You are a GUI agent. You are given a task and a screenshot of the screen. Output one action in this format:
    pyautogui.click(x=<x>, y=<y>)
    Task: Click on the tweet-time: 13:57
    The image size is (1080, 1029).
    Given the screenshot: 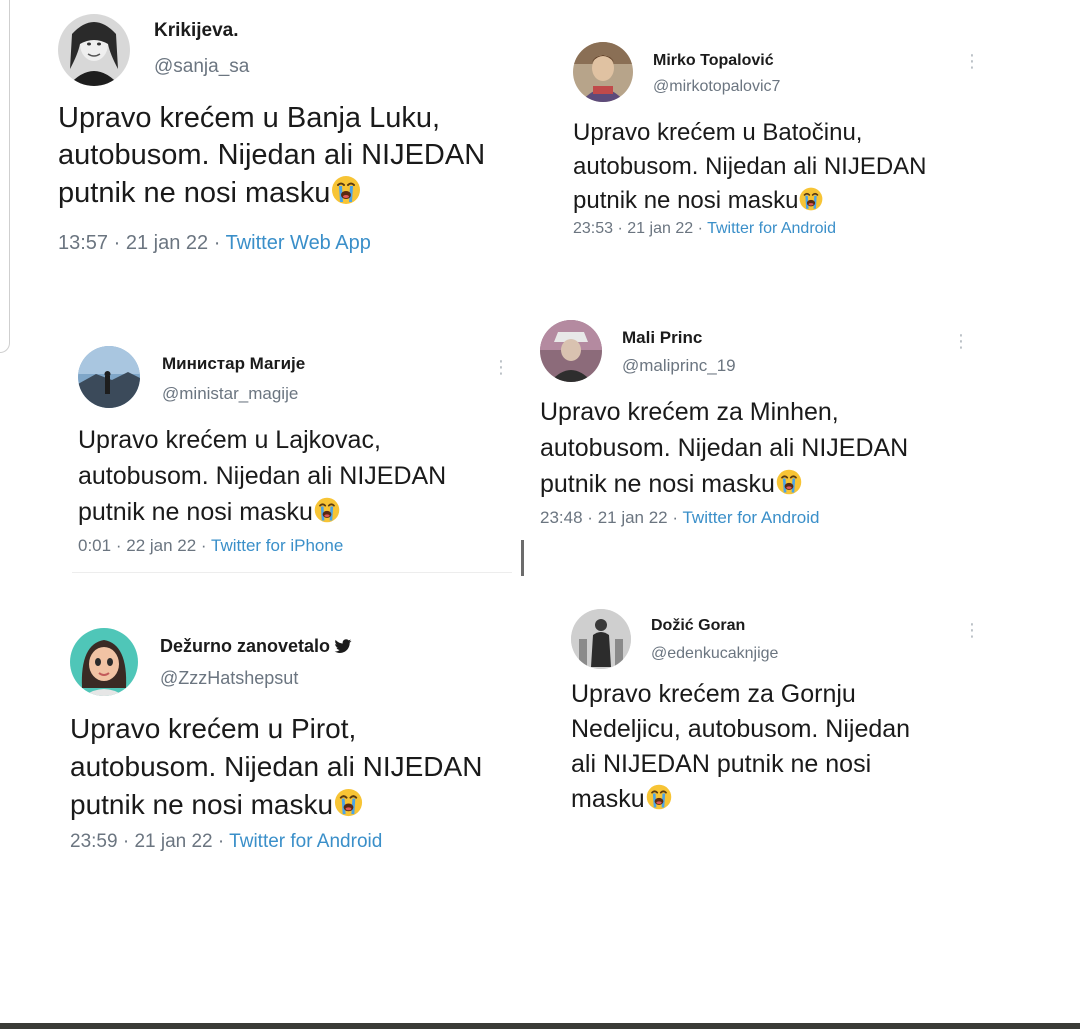 What is the action you would take?
    pyautogui.click(x=83, y=243)
    